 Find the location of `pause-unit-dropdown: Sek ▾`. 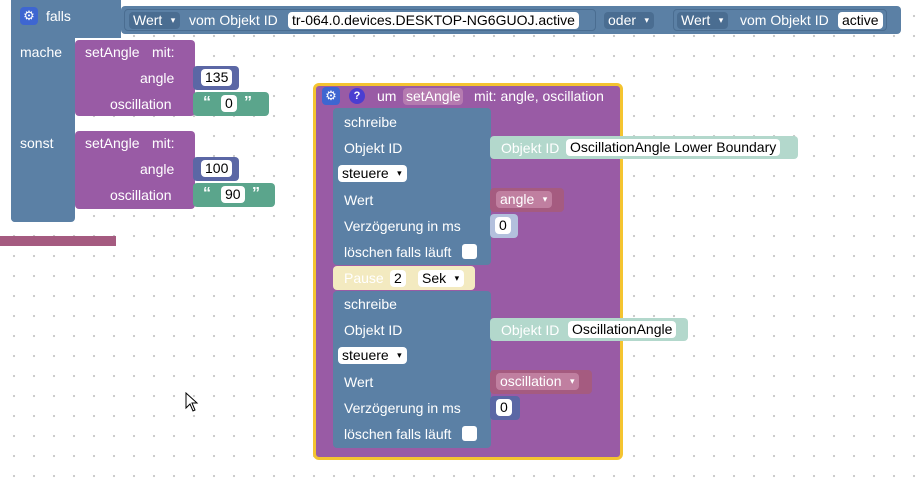

pause-unit-dropdown: Sek ▾ is located at coordinates (441, 278).